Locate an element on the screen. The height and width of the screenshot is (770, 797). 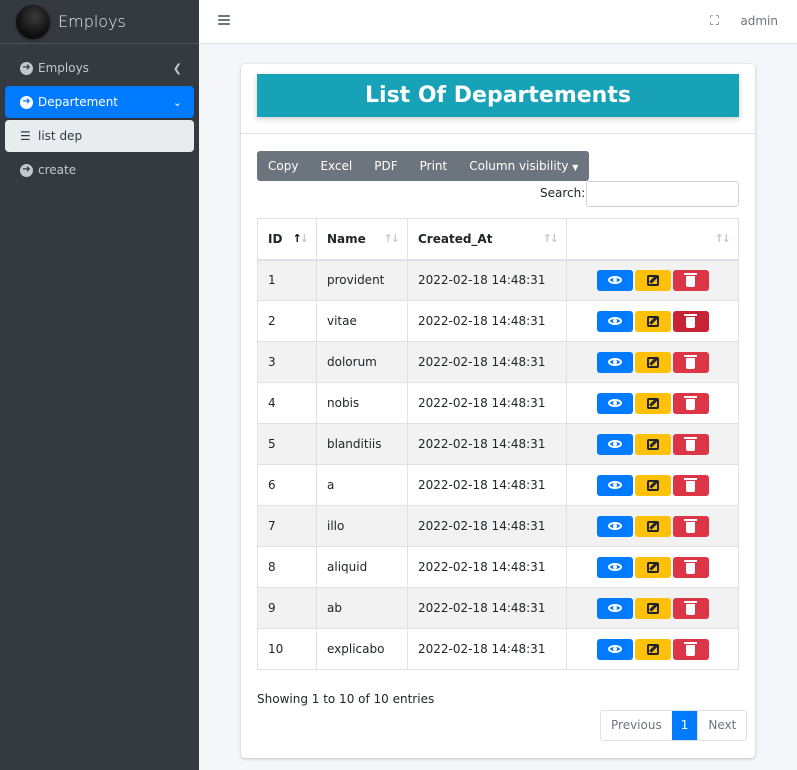
cell-id: 1 is located at coordinates (287, 280).